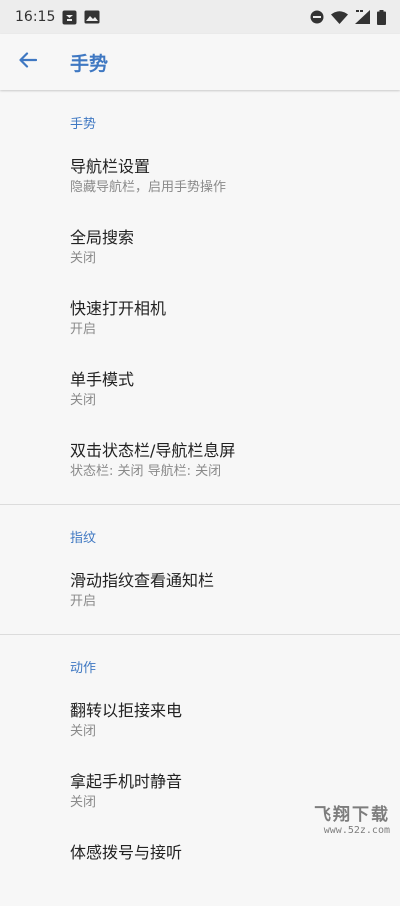 Image resolution: width=400 pixels, height=906 pixels. What do you see at coordinates (35, 17) in the screenshot?
I see `status-time: 16:15` at bounding box center [35, 17].